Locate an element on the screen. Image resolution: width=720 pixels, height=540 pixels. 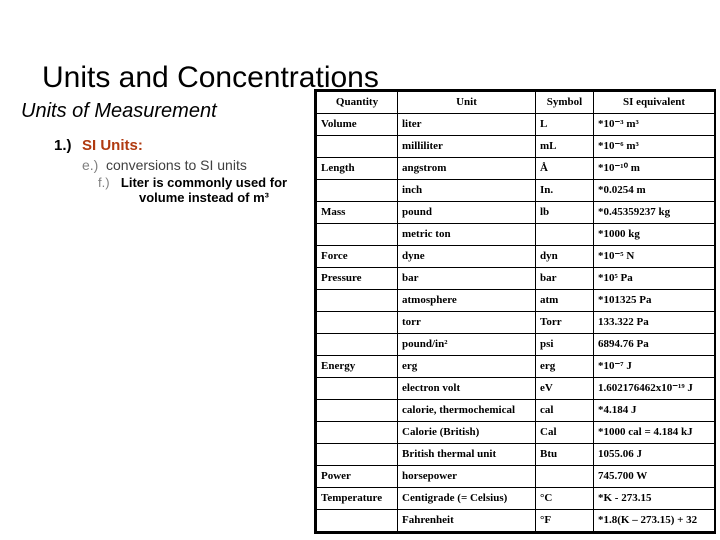
cell-symbol: cal is located at coordinates (564, 410).